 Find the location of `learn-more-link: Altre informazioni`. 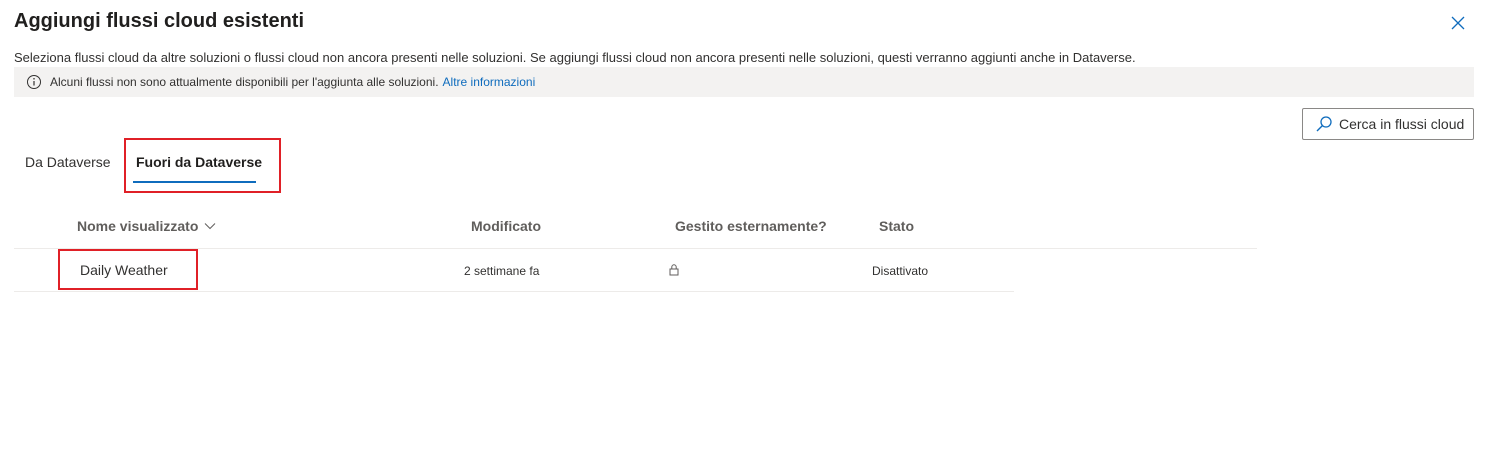

learn-more-link: Altre informazioni is located at coordinates (489, 82).